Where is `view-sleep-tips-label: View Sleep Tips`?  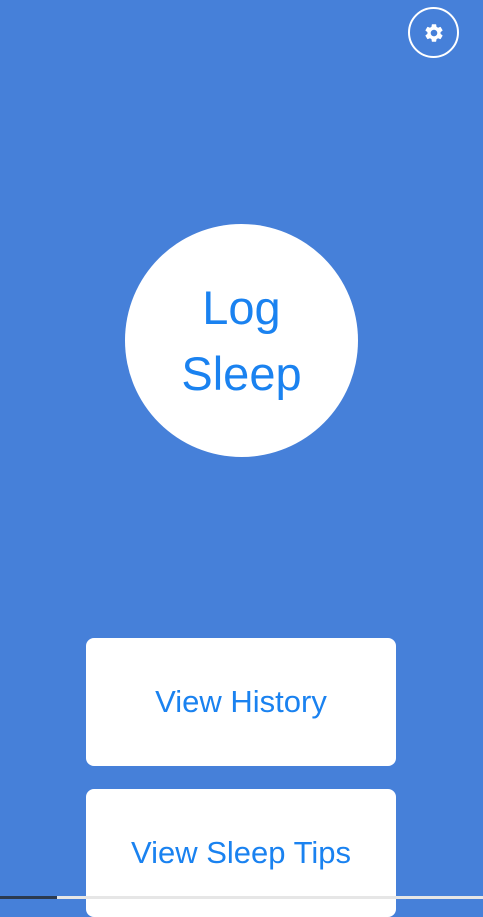
view-sleep-tips-label: View Sleep Tips is located at coordinates (241, 852).